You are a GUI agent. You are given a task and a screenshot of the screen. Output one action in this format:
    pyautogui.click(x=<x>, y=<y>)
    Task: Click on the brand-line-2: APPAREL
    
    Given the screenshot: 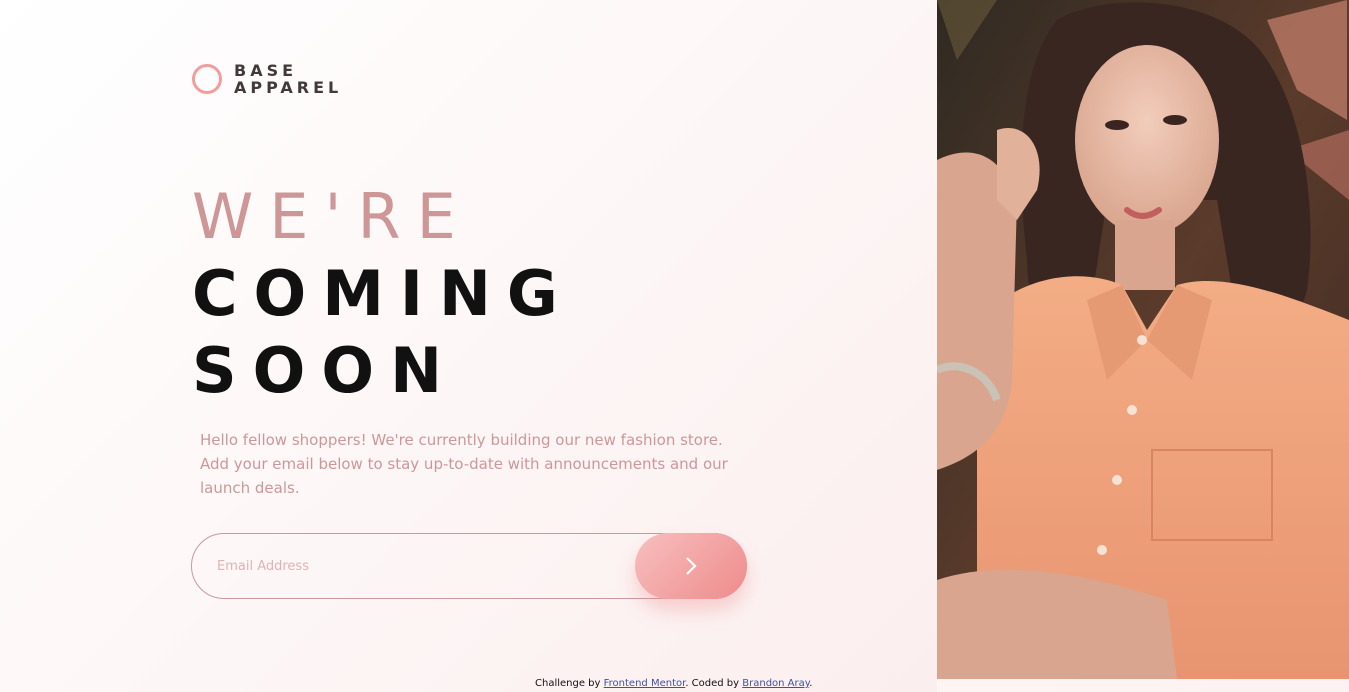 What is the action you would take?
    pyautogui.click(x=288, y=87)
    